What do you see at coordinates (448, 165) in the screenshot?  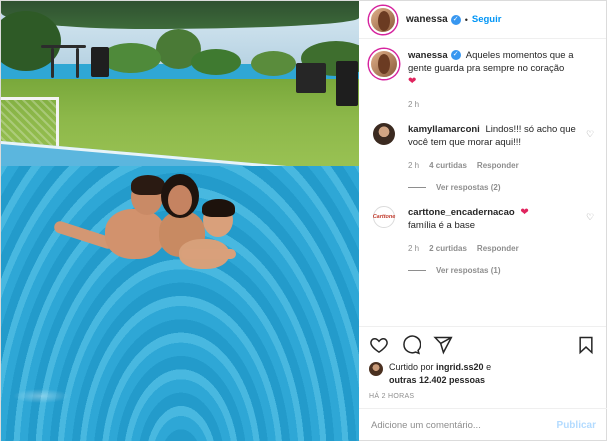 I see `comment-likes: 4 curtidas` at bounding box center [448, 165].